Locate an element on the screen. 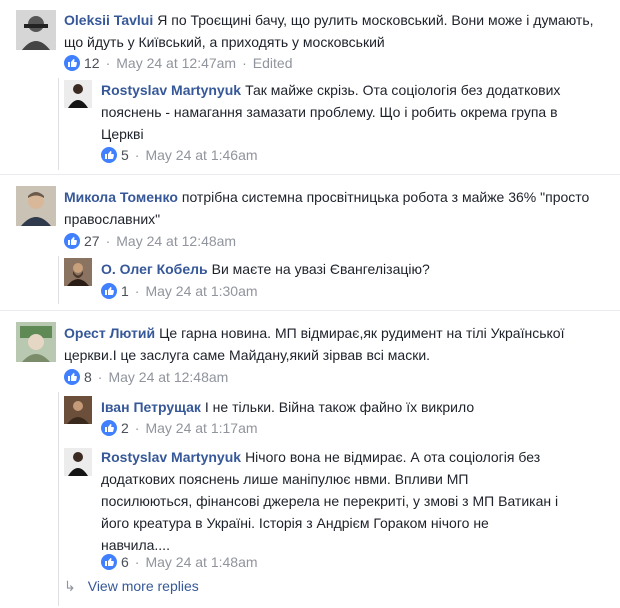  avatar-ivan-petrushchak is located at coordinates (78, 410).